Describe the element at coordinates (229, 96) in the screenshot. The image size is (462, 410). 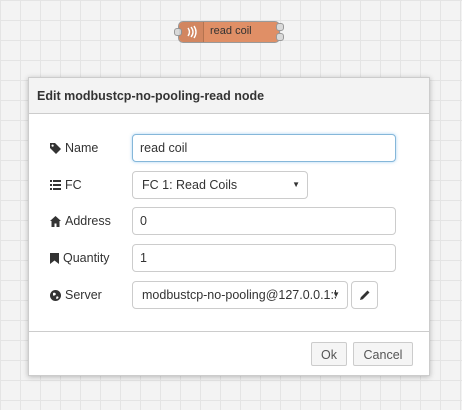
I see `dialog-title: Edit modbustcp-no-pooling-read node` at that location.